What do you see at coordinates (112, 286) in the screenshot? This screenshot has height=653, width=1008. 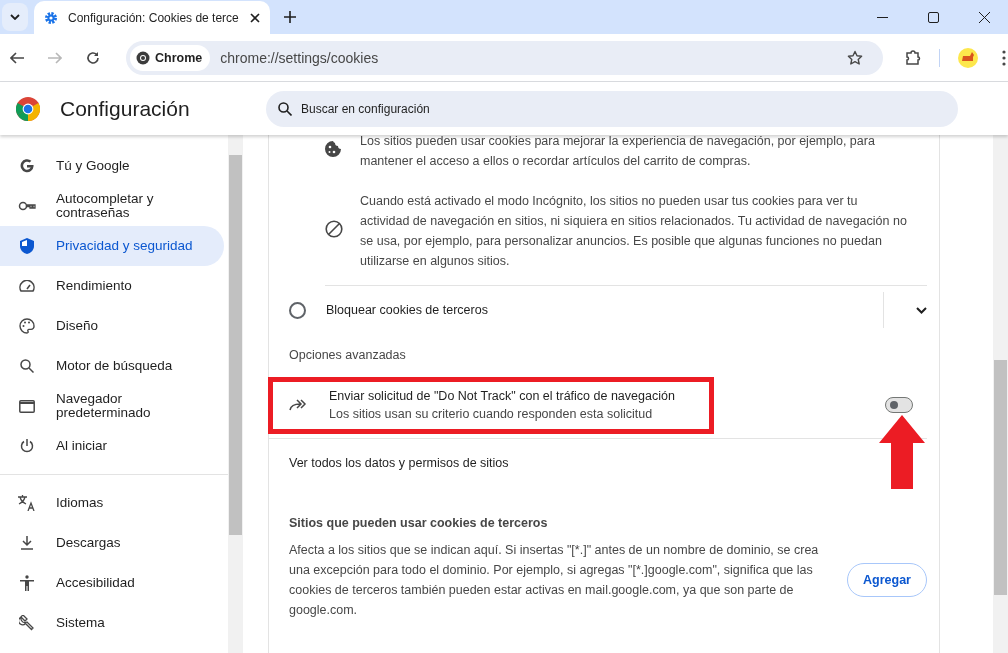 I see `sidebar-item: Rendimiento` at bounding box center [112, 286].